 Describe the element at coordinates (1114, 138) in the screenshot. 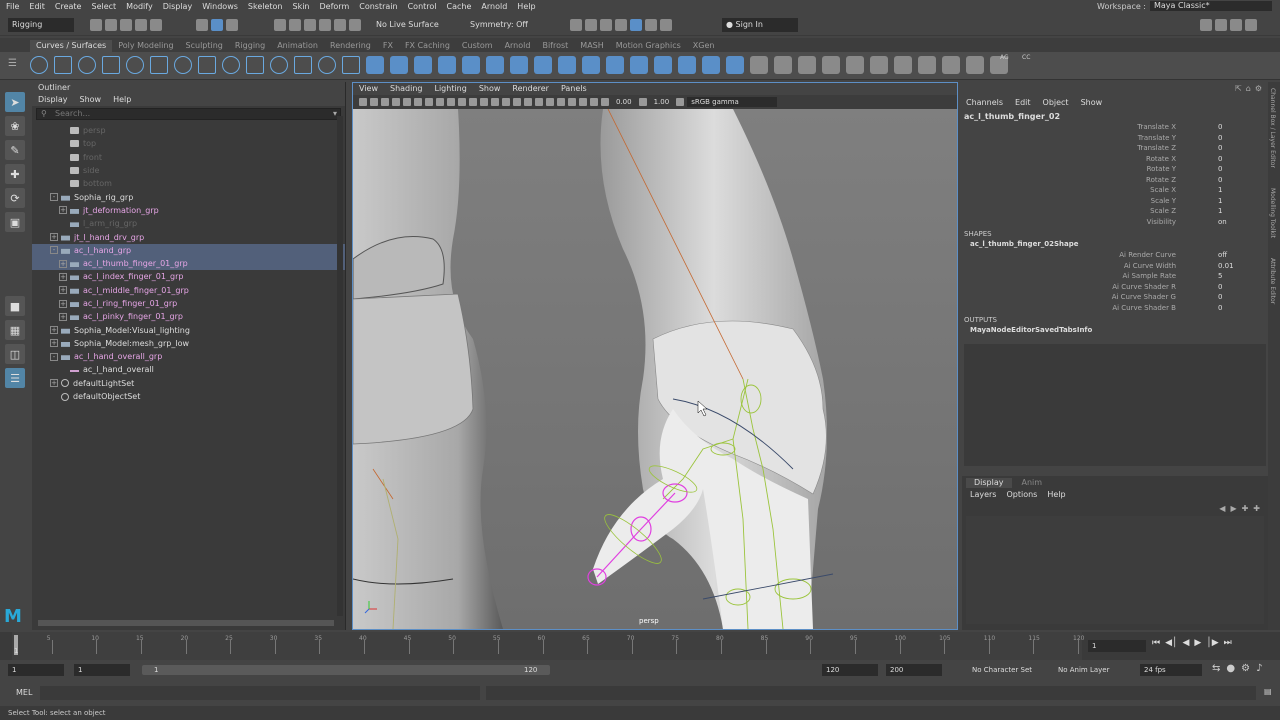

I see `attribute-row-translate-y: Translate Y 0` at that location.